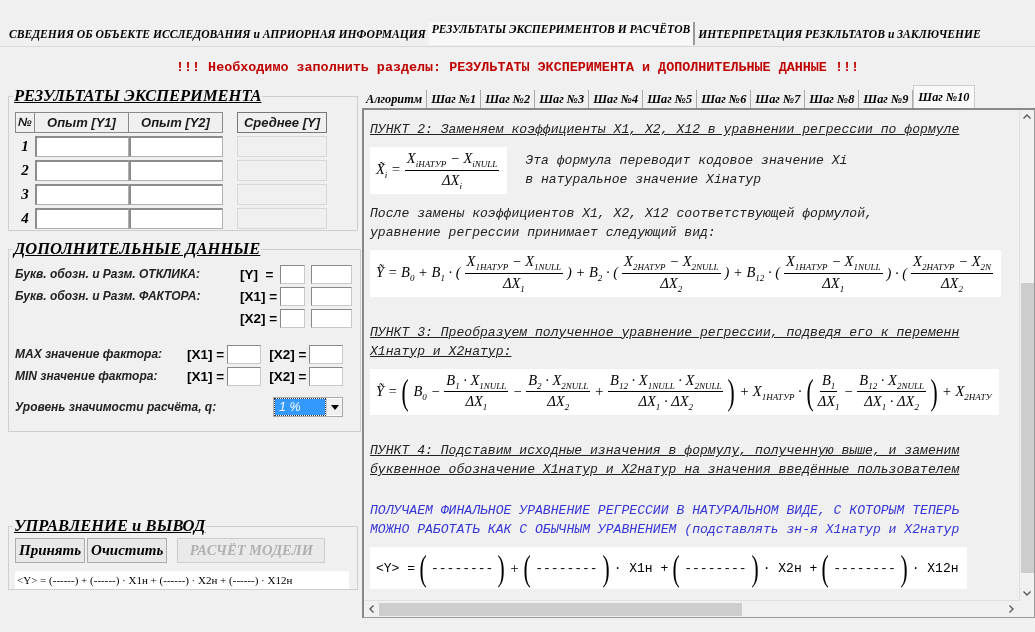 This screenshot has height=632, width=1035. What do you see at coordinates (665, 342) in the screenshot?
I see `section-heading: ПУНКТ 3: Преобразуем полученное уравнение регрессии, подведя его к переменн X1натур и X2натур:` at bounding box center [665, 342].